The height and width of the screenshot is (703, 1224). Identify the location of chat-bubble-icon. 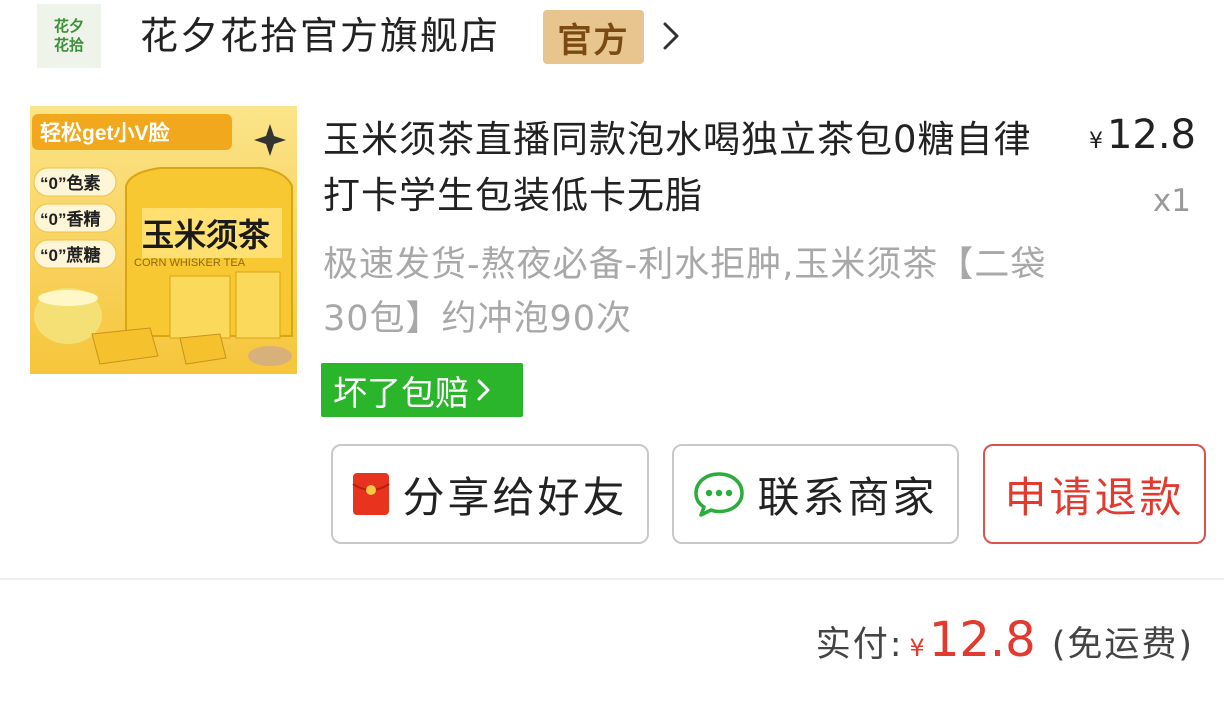
(719, 494).